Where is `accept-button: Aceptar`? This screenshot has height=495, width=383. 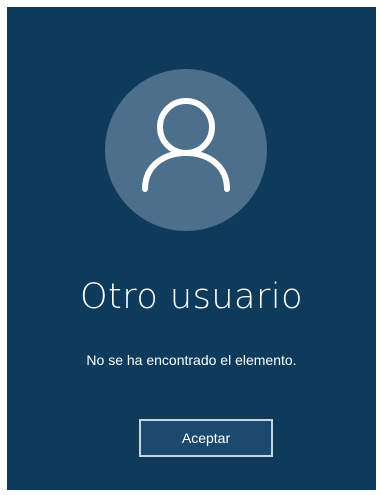 accept-button: Aceptar is located at coordinates (206, 438).